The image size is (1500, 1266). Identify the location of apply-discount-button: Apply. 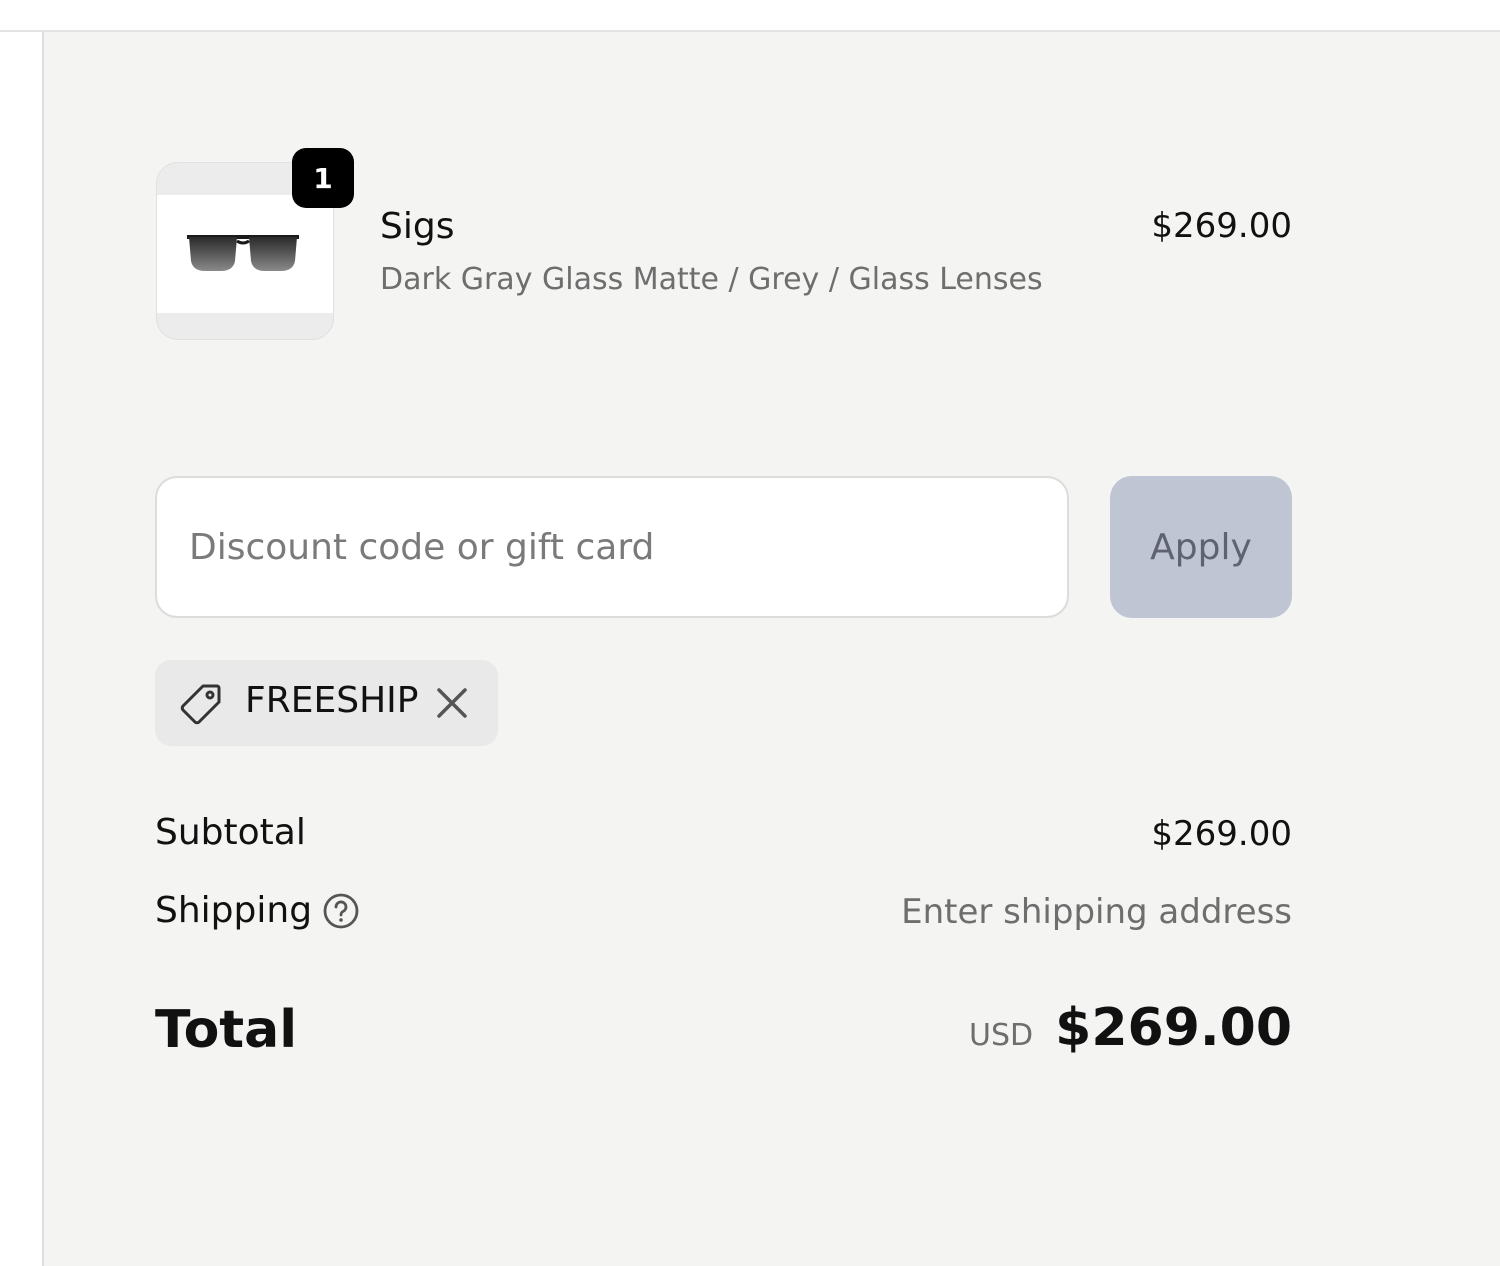
(1201, 547).